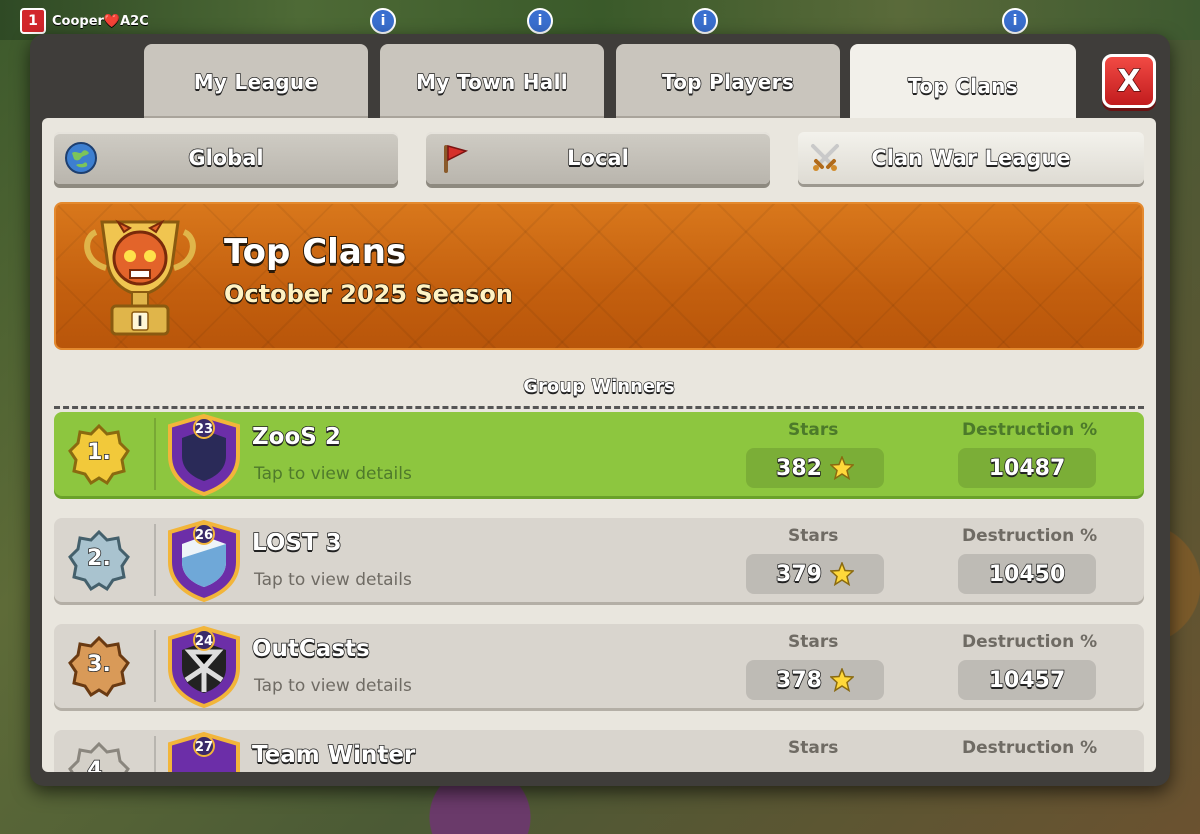  Describe the element at coordinates (98, 452) in the screenshot. I see `rank-number: 1.` at that location.